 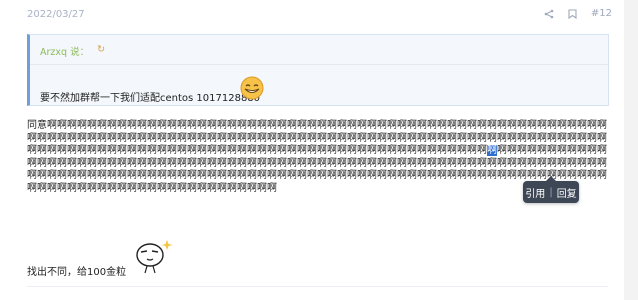 What do you see at coordinates (77, 272) in the screenshot?
I see `closing-text: 找出不同，给100金粒` at bounding box center [77, 272].